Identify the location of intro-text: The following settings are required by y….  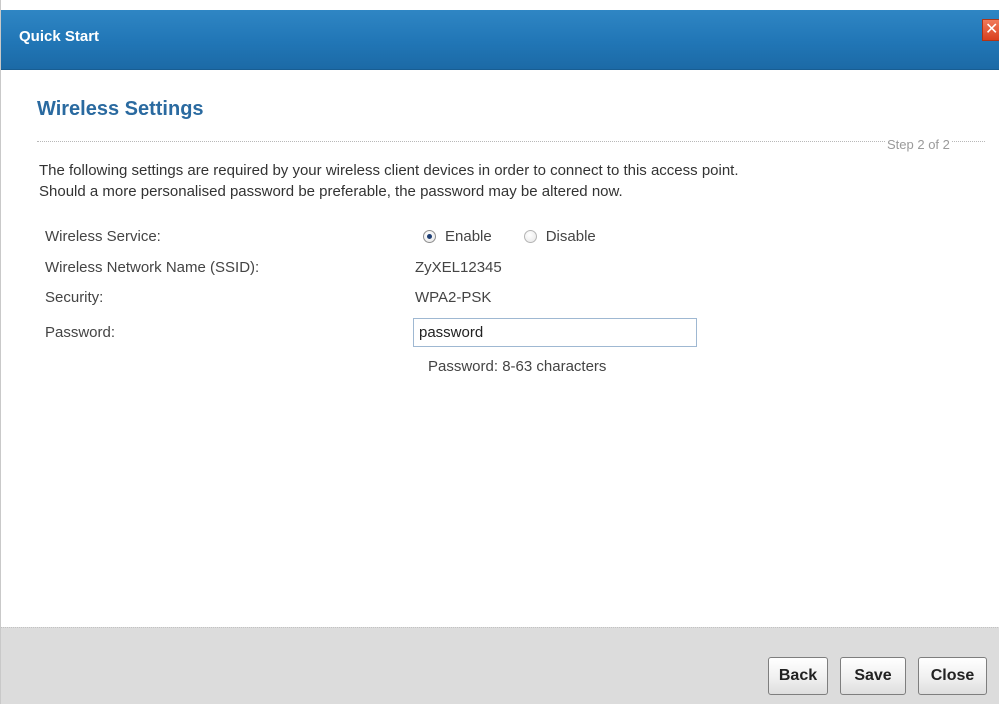
(509, 181).